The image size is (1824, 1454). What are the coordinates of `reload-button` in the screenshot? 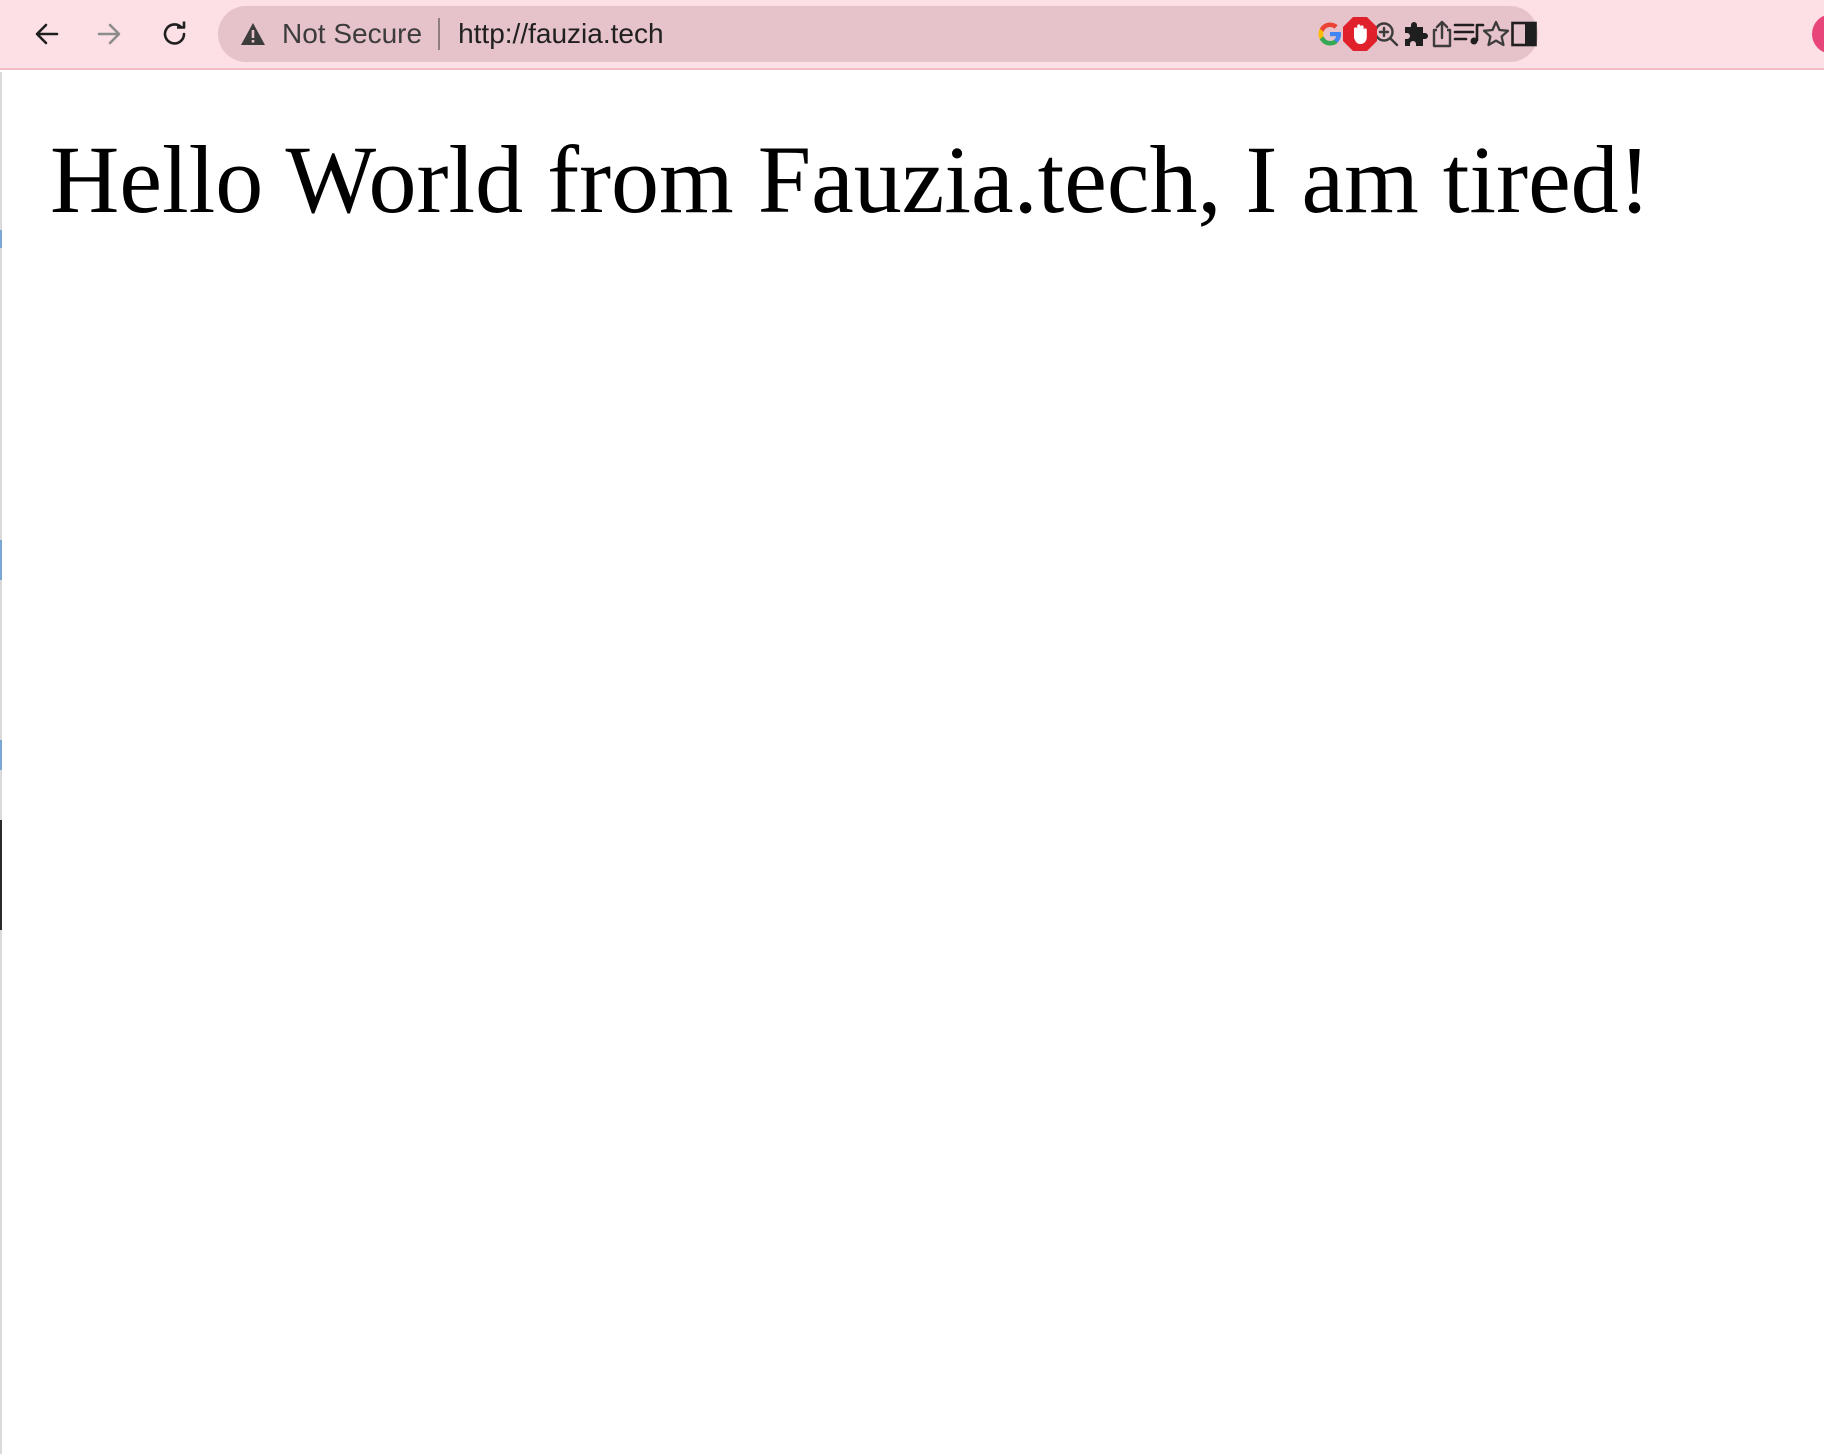 It's located at (175, 34).